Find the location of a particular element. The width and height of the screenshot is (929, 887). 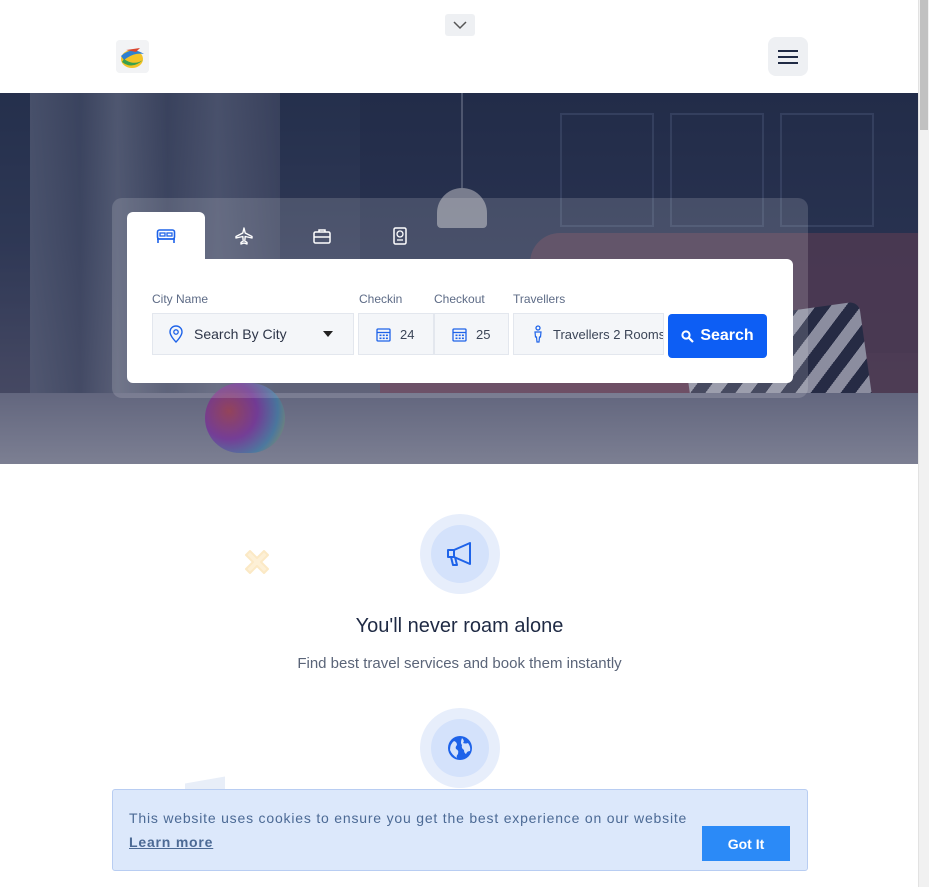

menu-button is located at coordinates (788, 56).